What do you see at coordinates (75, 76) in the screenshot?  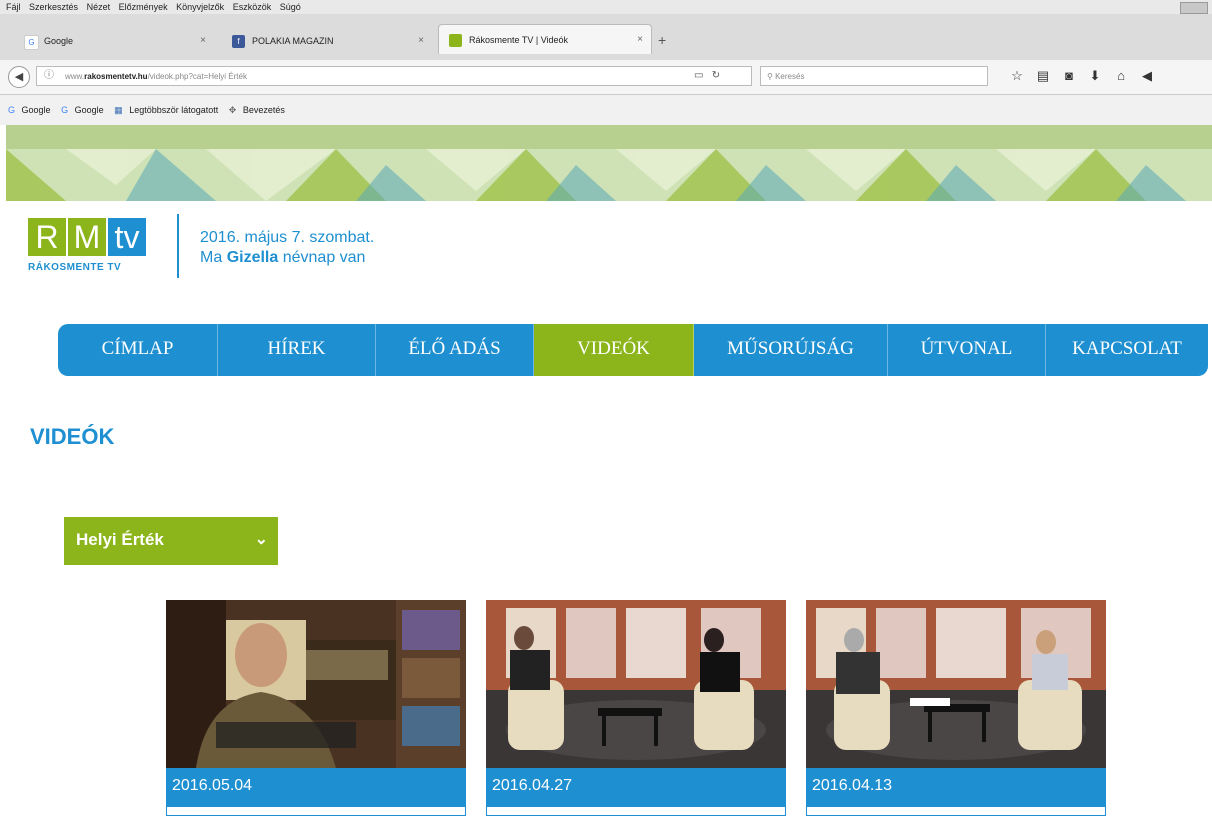 I see `url-prefix: www.` at bounding box center [75, 76].